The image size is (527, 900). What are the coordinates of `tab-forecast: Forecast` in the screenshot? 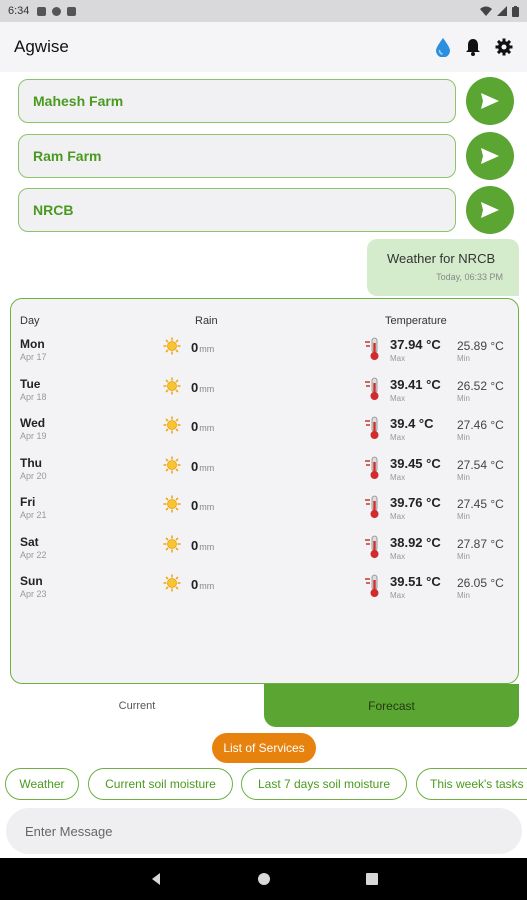 It's located at (391, 705).